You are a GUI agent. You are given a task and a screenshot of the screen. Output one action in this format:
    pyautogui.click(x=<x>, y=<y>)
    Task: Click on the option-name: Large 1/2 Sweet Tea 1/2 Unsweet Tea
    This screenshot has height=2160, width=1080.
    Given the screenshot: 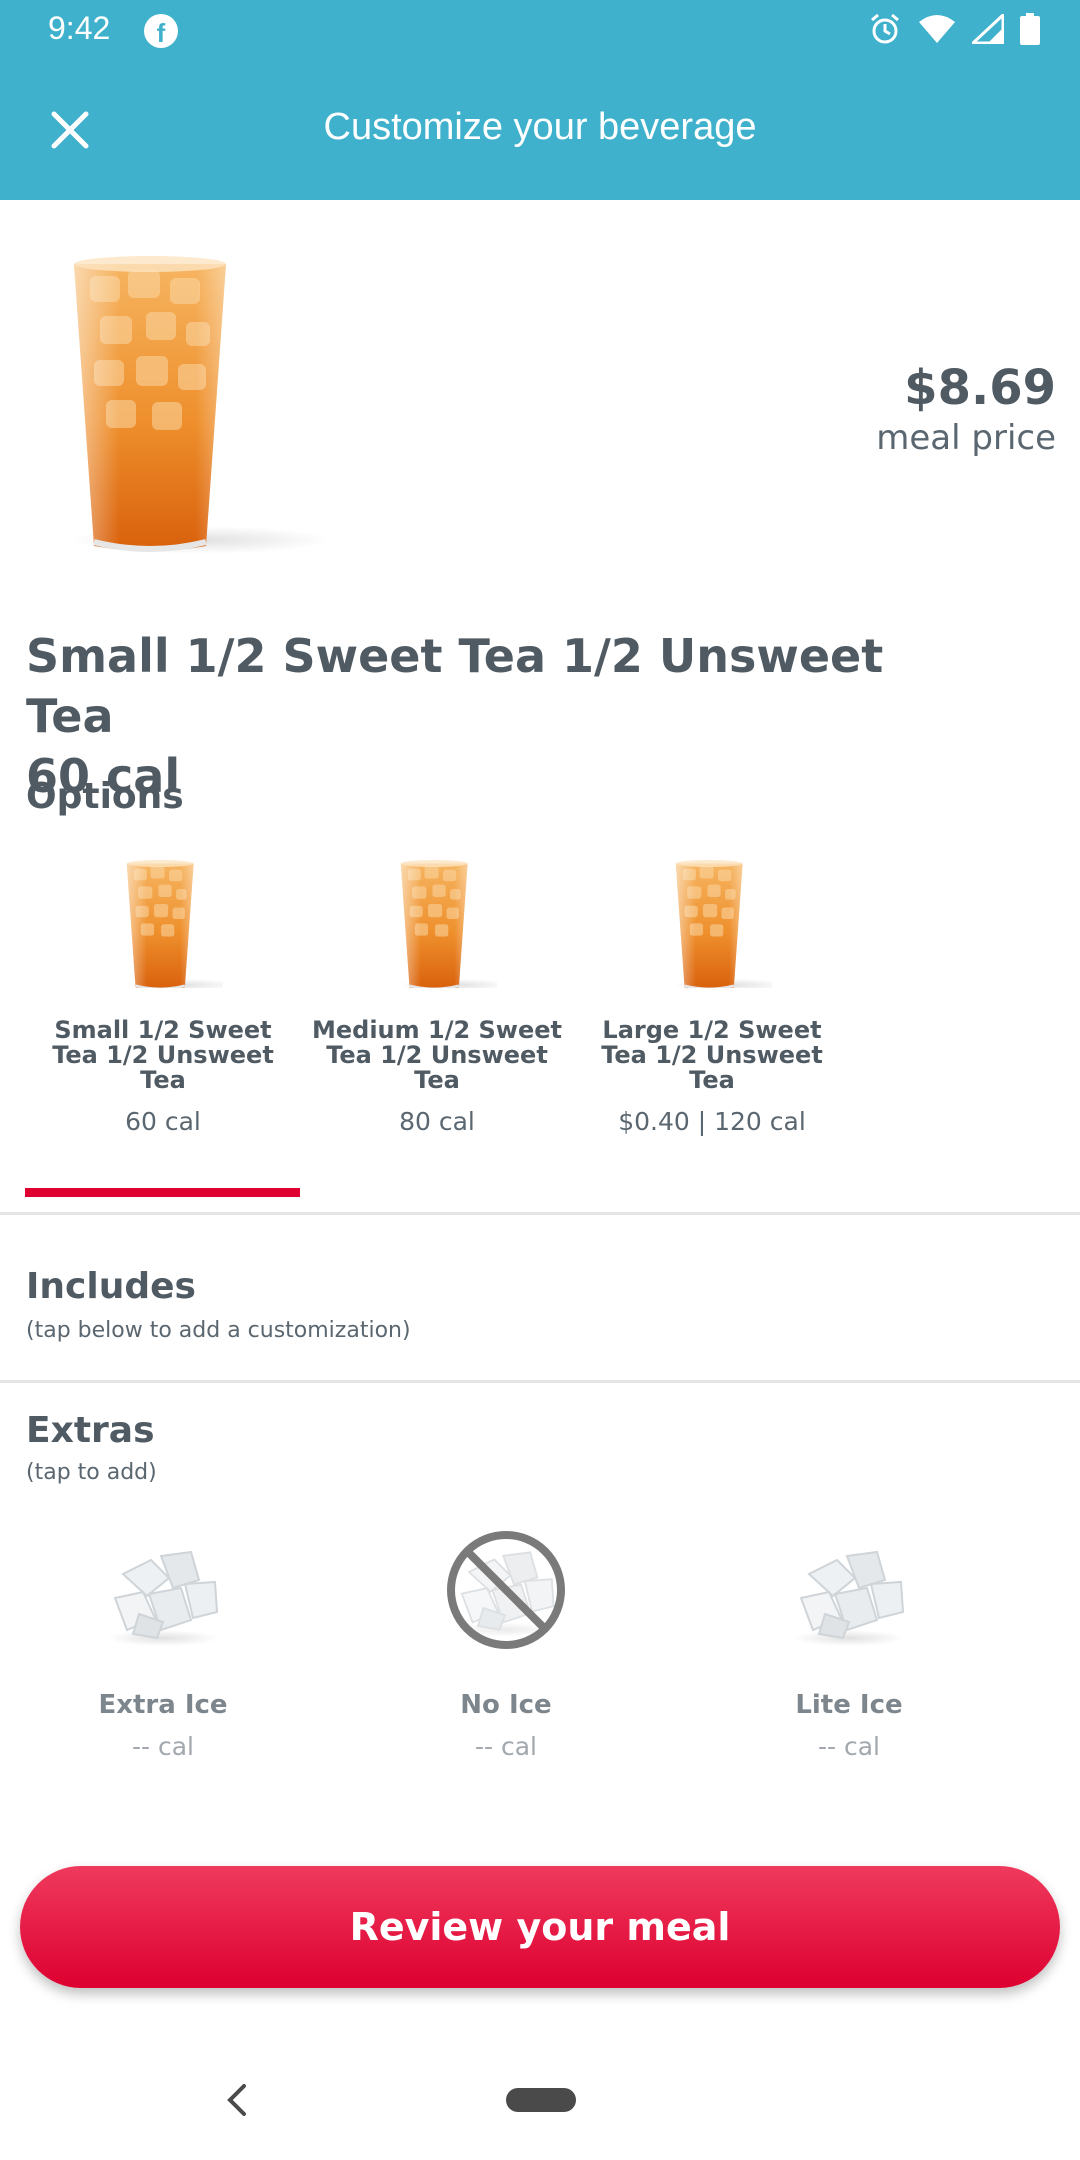 What is the action you would take?
    pyautogui.click(x=712, y=1055)
    